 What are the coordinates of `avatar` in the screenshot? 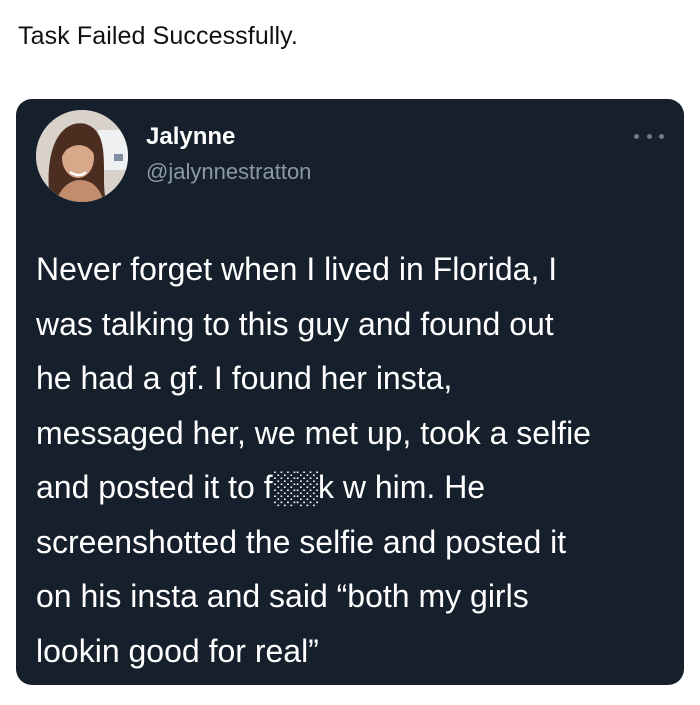 It's located at (82, 156).